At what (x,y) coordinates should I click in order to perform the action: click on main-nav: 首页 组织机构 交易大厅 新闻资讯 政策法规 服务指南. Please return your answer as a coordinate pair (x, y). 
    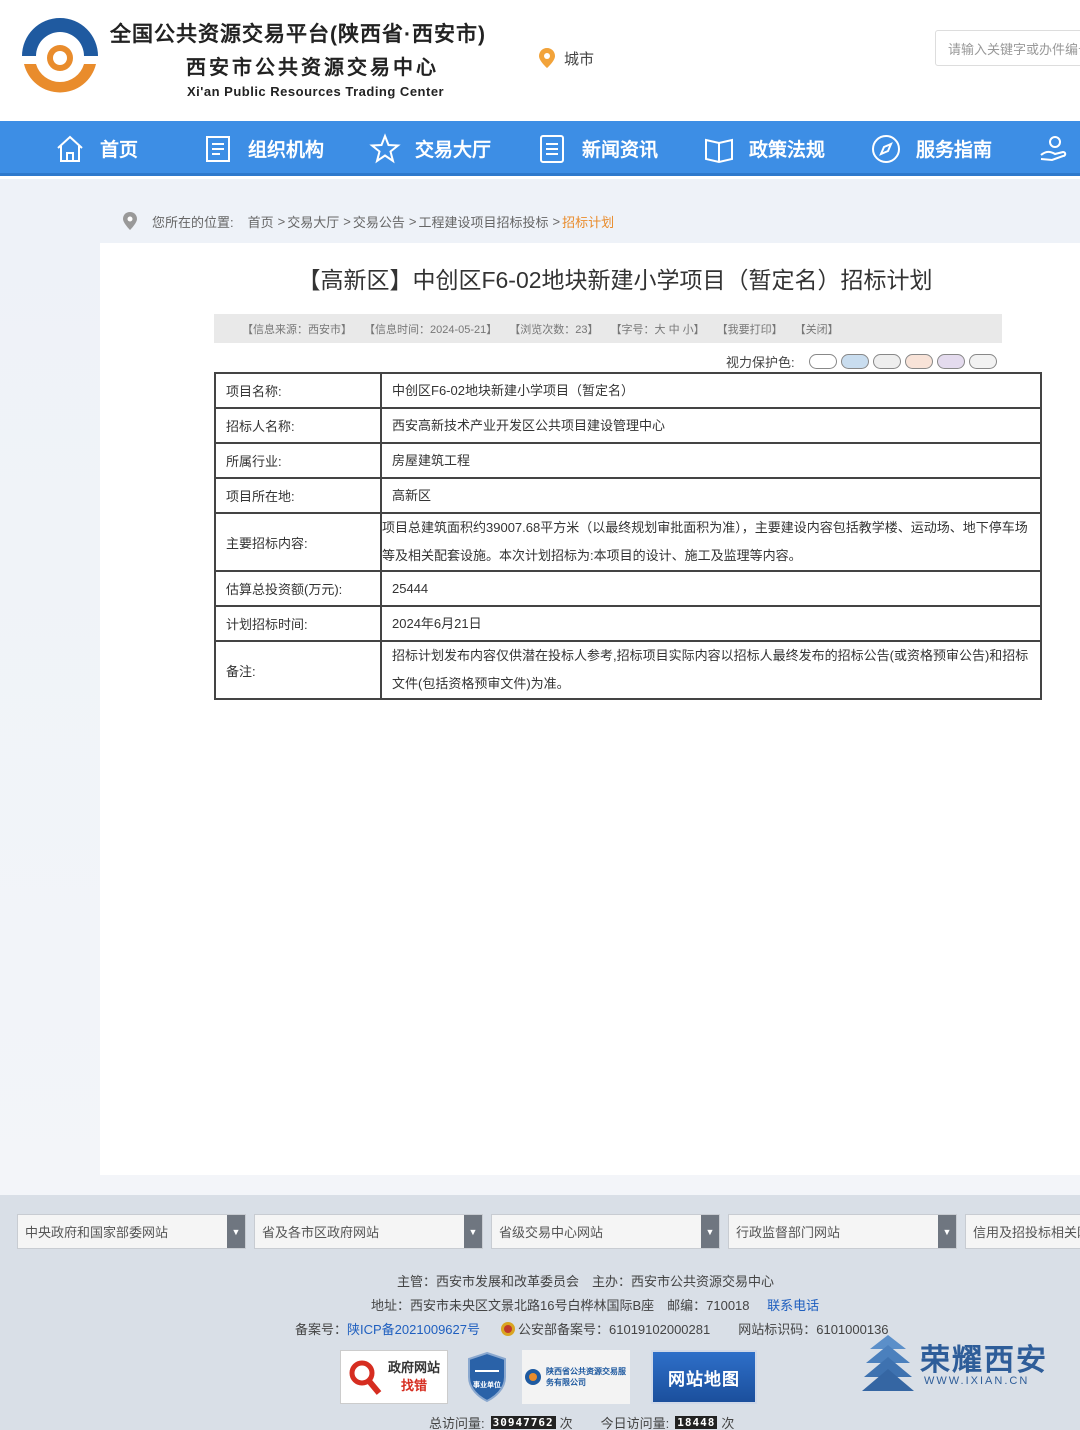
    Looking at the image, I should click on (540, 148).